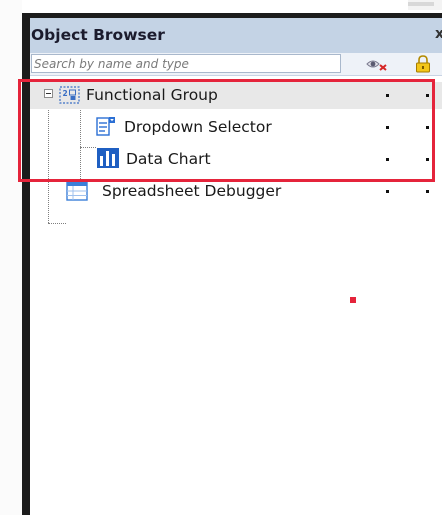 Image resolution: width=442 pixels, height=515 pixels. What do you see at coordinates (77, 191) in the screenshot?
I see `spreadsheet-icon` at bounding box center [77, 191].